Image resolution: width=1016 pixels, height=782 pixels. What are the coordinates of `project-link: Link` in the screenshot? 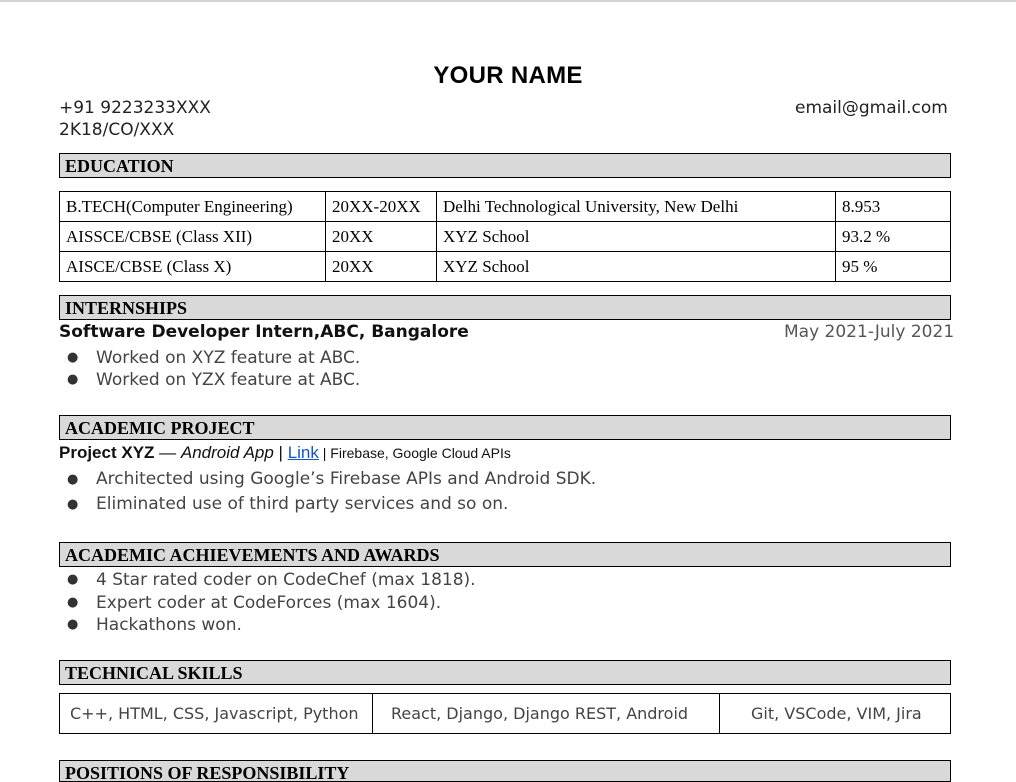 It's located at (303, 452).